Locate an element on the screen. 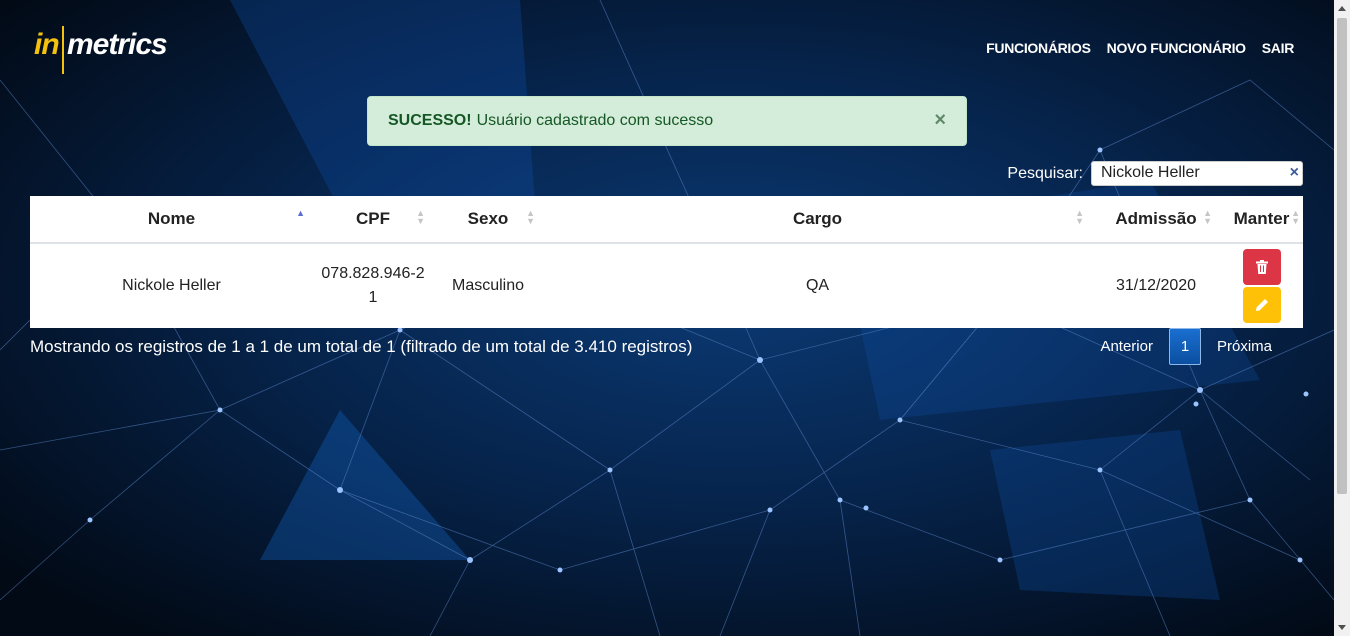  search-label: Pesquisar: is located at coordinates (1045, 173).